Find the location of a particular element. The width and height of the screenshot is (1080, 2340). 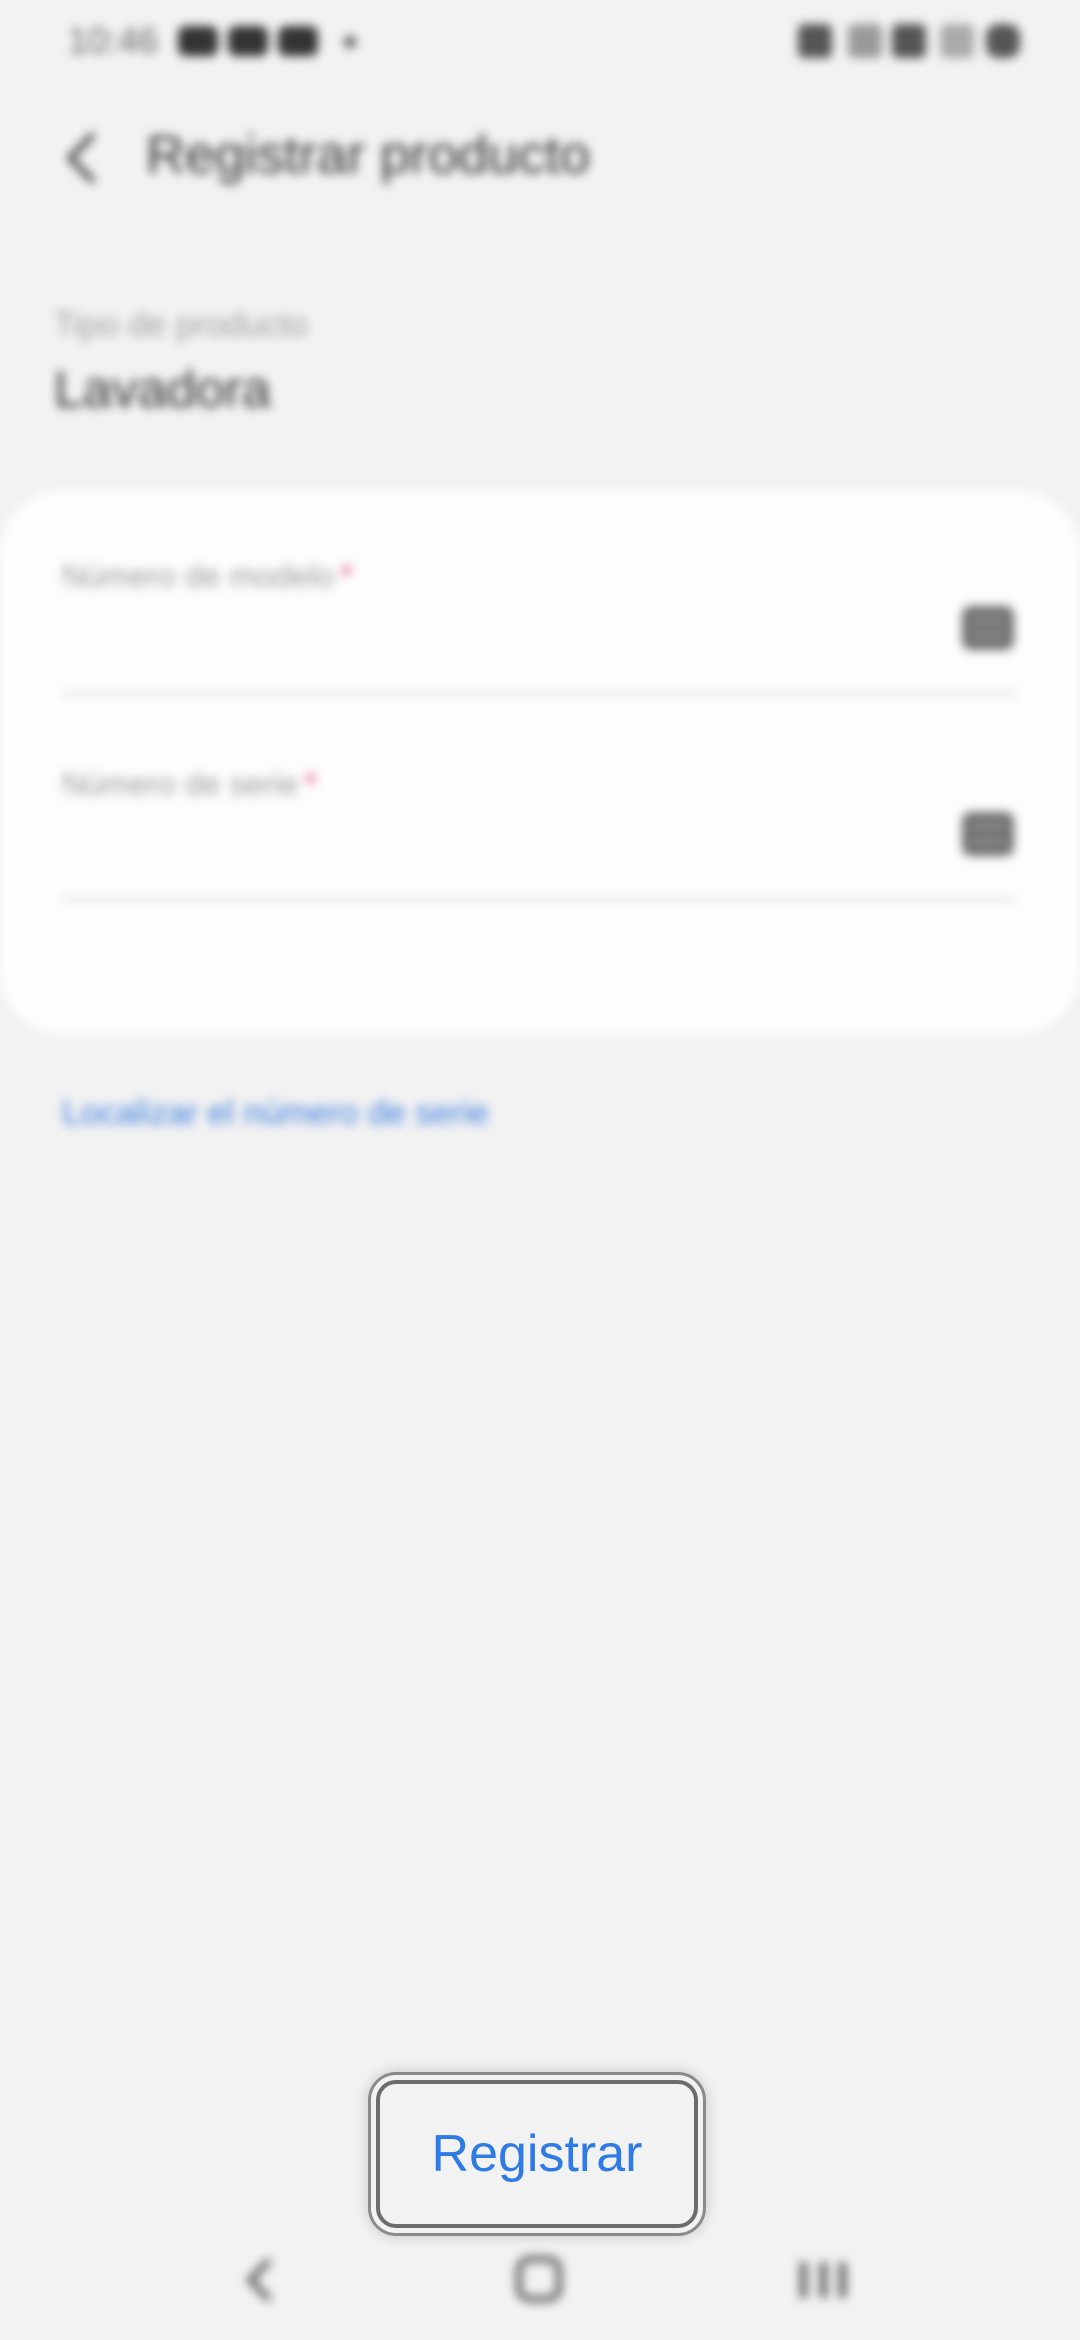

status-time: 10:46 is located at coordinates (113, 40).